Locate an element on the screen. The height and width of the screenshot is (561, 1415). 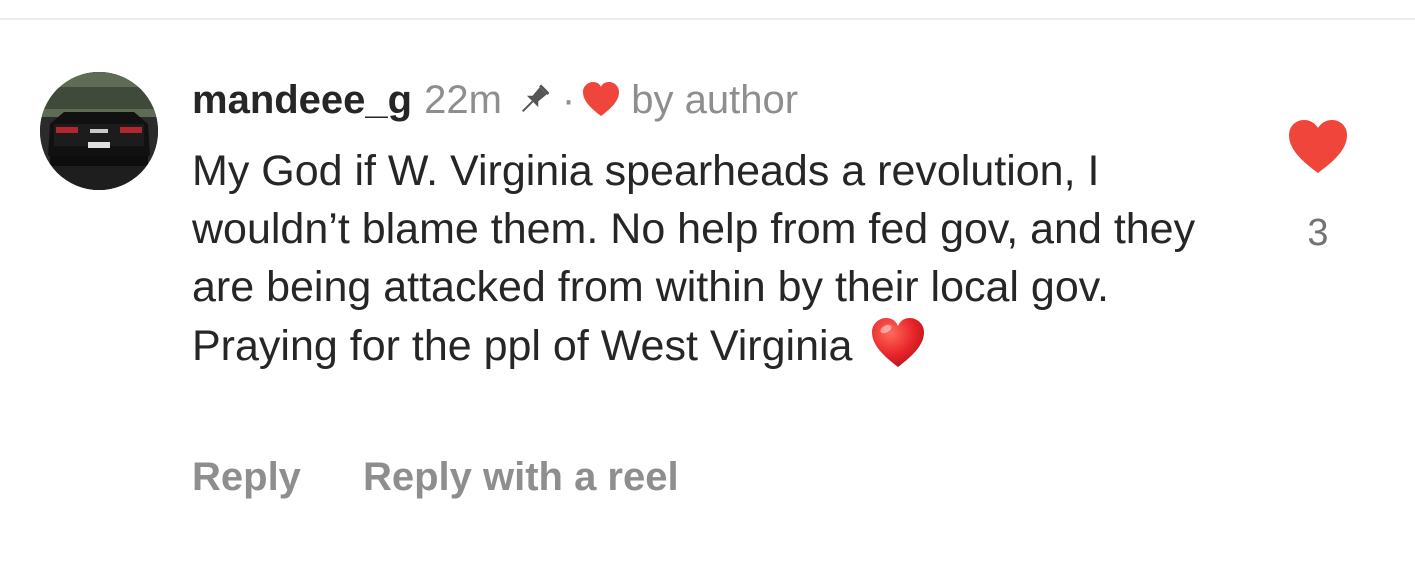
username-link: mandeee_g is located at coordinates (302, 100).